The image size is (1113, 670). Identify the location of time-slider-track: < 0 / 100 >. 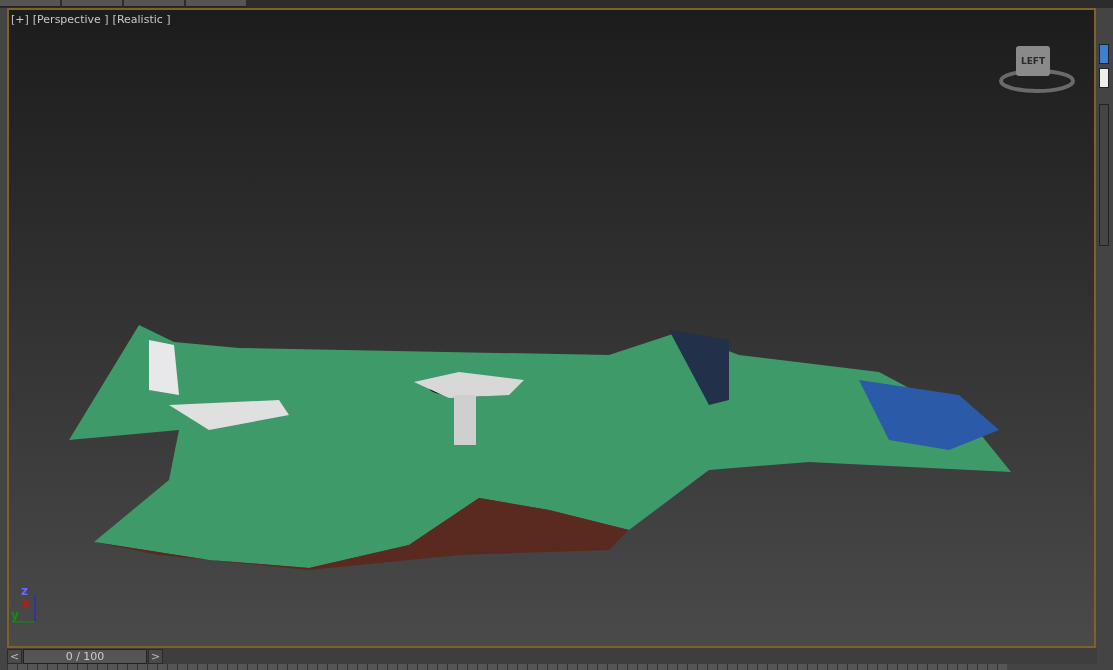
(552, 656).